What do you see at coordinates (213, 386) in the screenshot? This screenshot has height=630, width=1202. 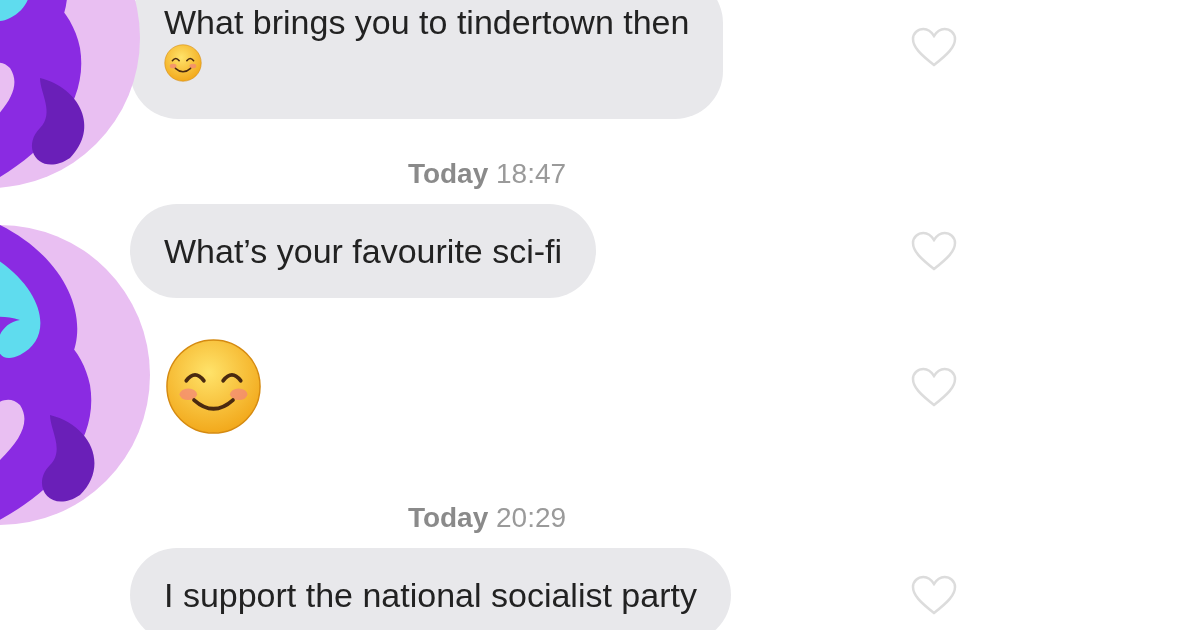 I see `smiling-face-icon` at bounding box center [213, 386].